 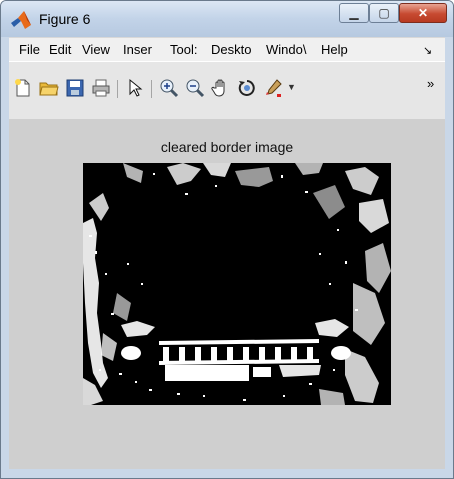 I want to click on menu-window: Windo\, so click(x=286, y=49).